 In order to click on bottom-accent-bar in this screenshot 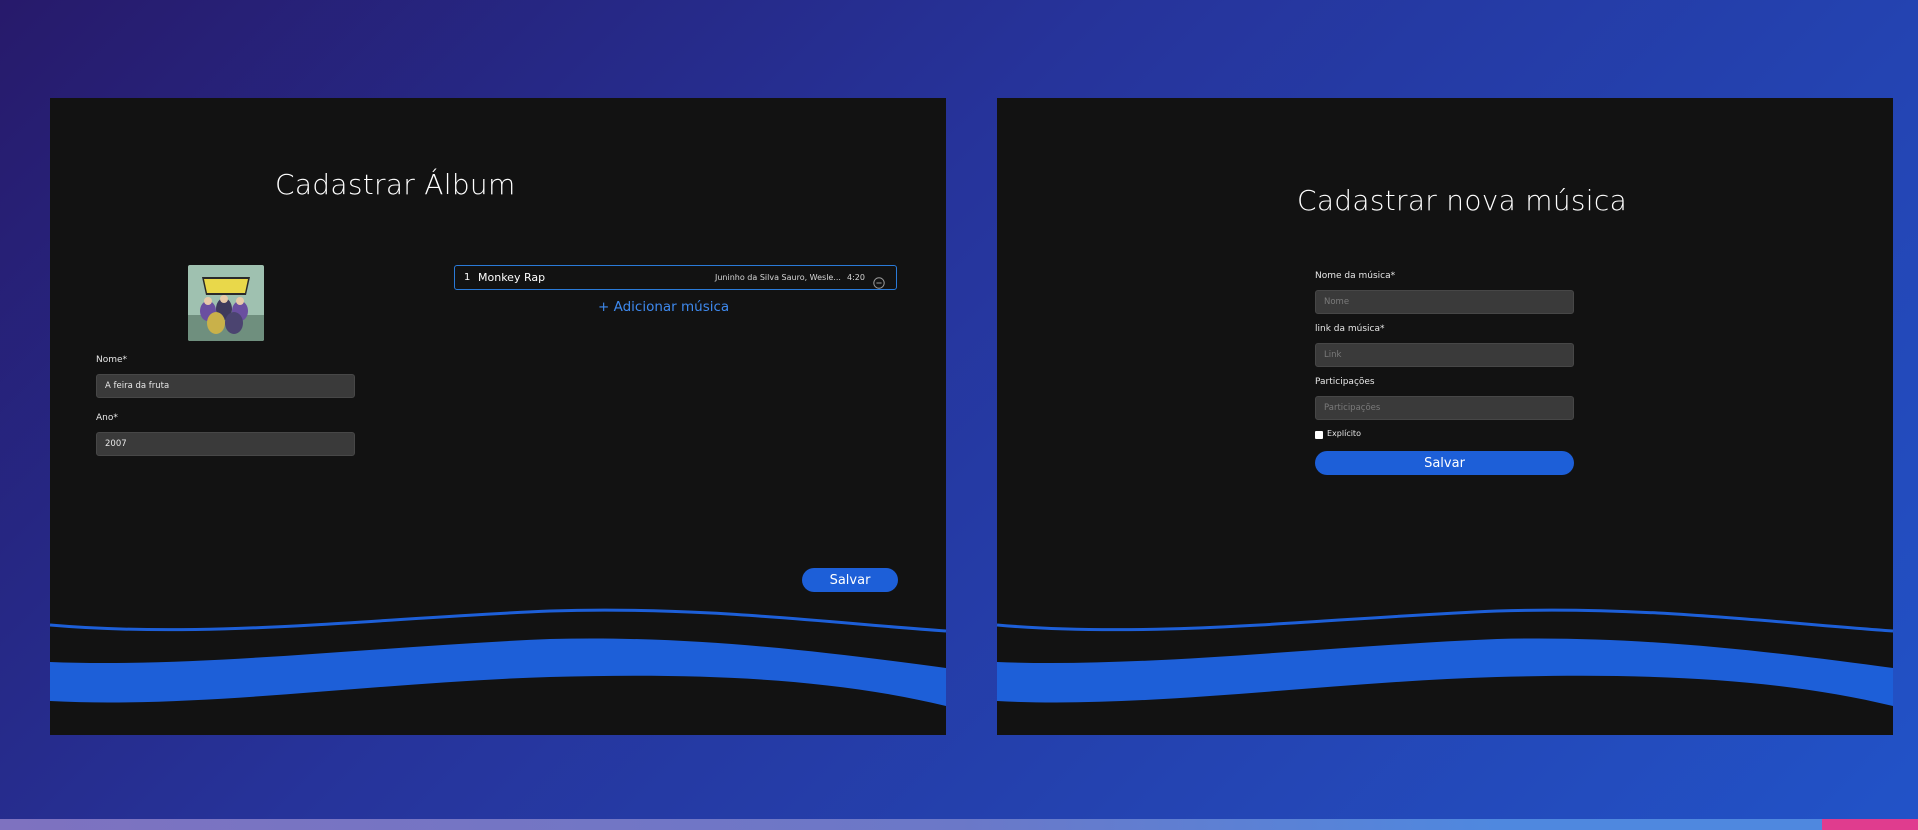, I will do `click(1870, 824)`.